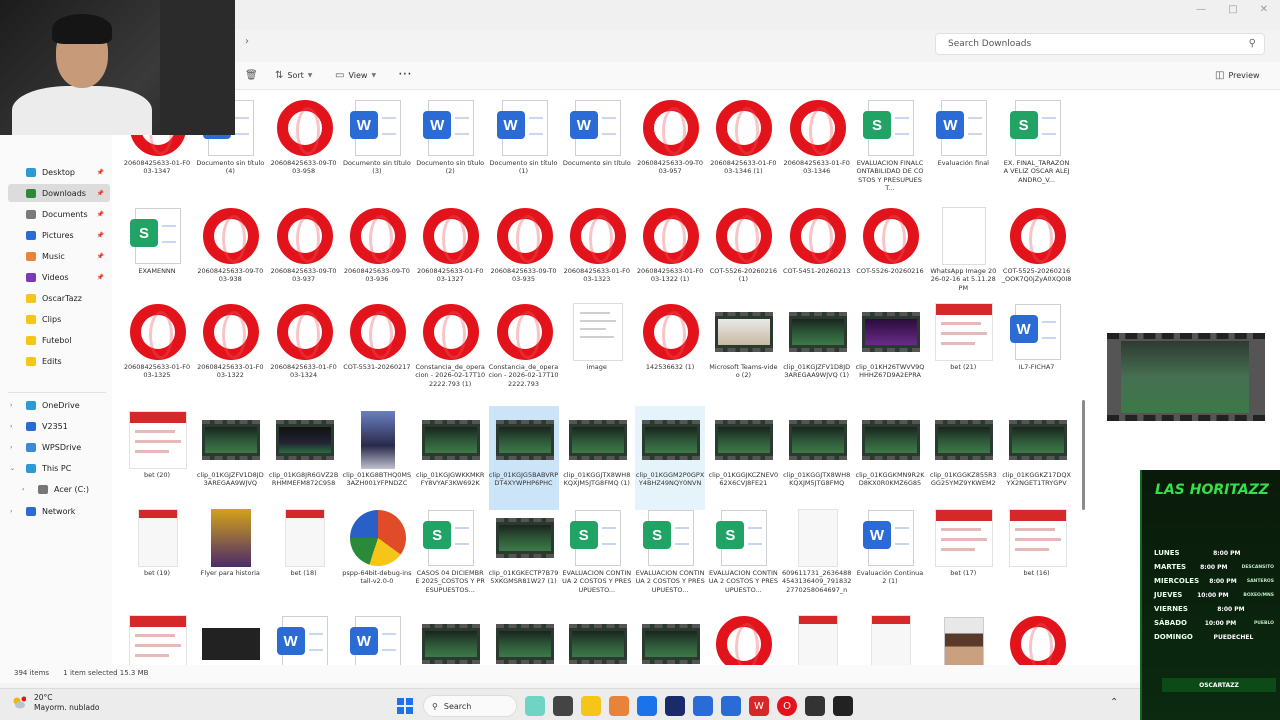 Image resolution: width=1280 pixels, height=720 pixels. I want to click on sidebar-item-3: Pictures 📌, so click(59, 235).